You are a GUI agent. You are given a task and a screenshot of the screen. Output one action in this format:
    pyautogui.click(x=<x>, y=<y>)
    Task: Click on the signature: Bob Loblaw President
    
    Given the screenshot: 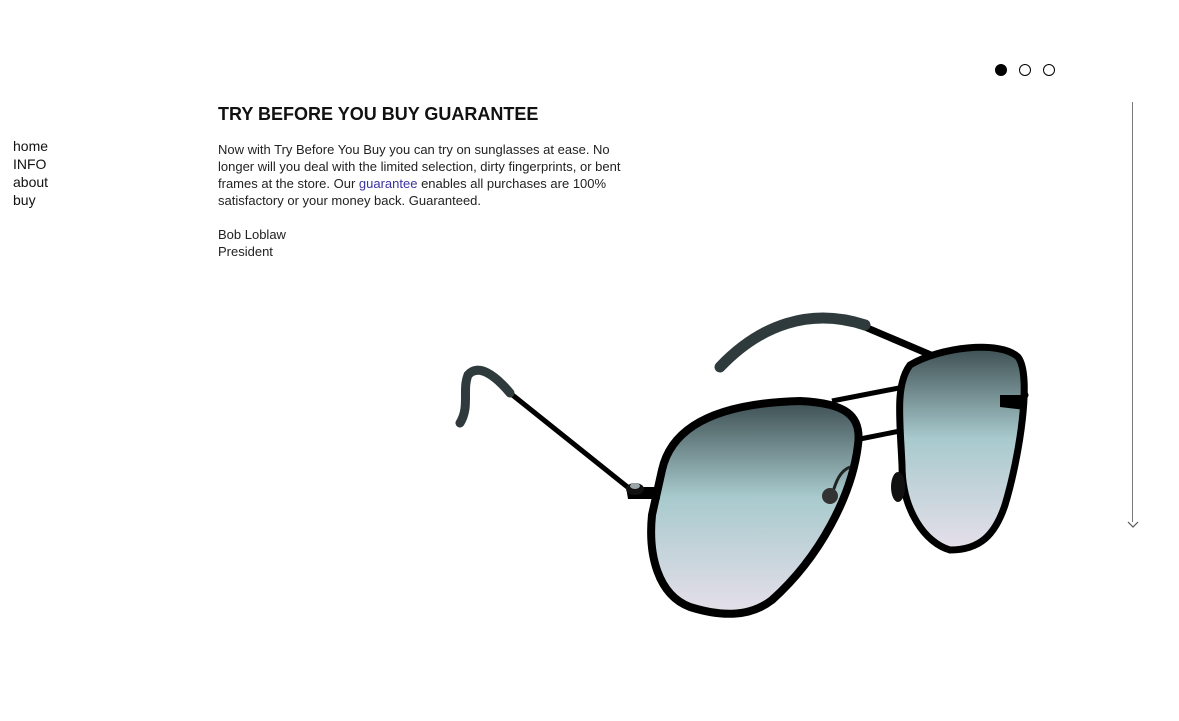 What is the action you would take?
    pyautogui.click(x=428, y=243)
    